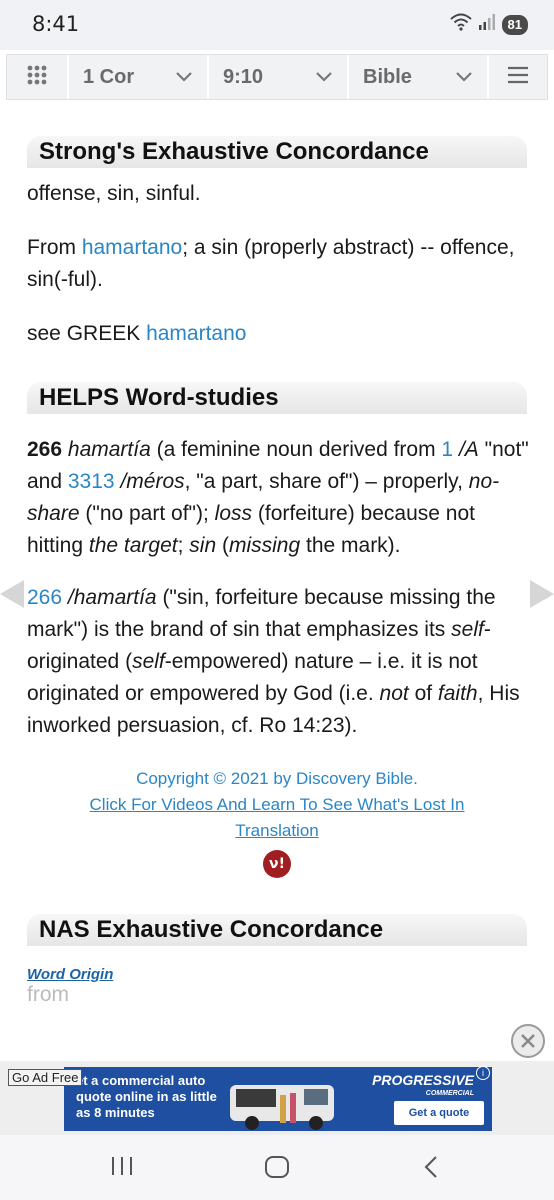  Describe the element at coordinates (137, 333) in the screenshot. I see `strongs-see: see GREEK hamartano` at that location.